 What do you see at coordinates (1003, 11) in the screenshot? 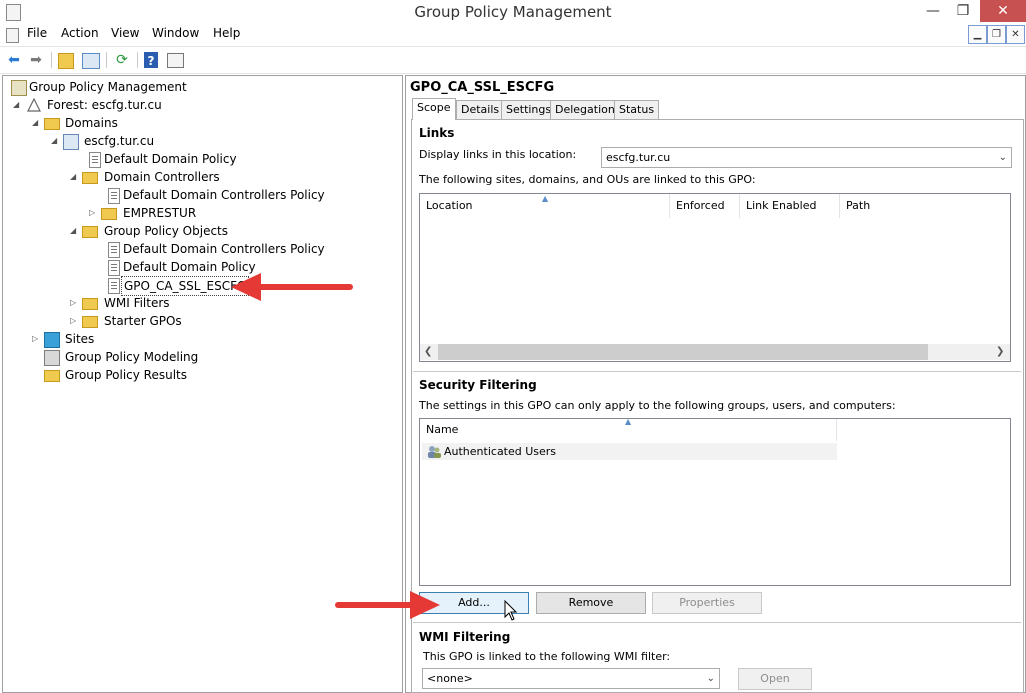
I see `close-button: ✕` at bounding box center [1003, 11].